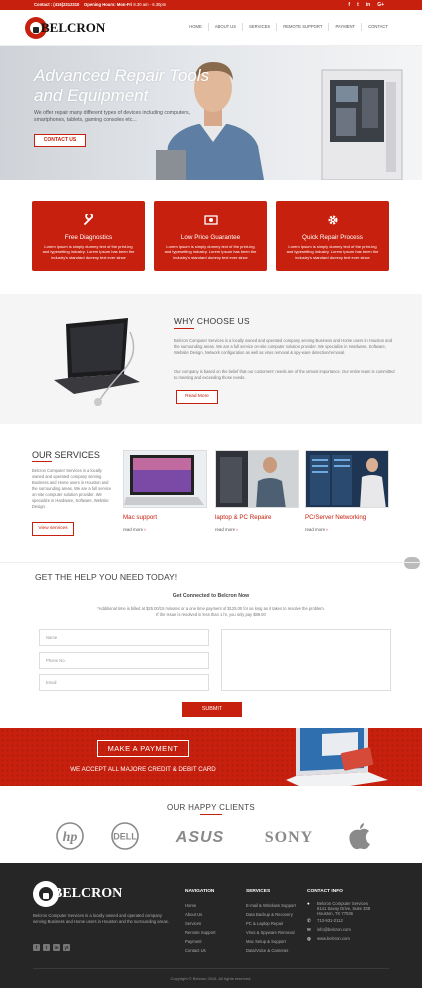 The width and height of the screenshot is (422, 988). I want to click on clients-title: OUR HAPPY CLIENTS, so click(211, 807).